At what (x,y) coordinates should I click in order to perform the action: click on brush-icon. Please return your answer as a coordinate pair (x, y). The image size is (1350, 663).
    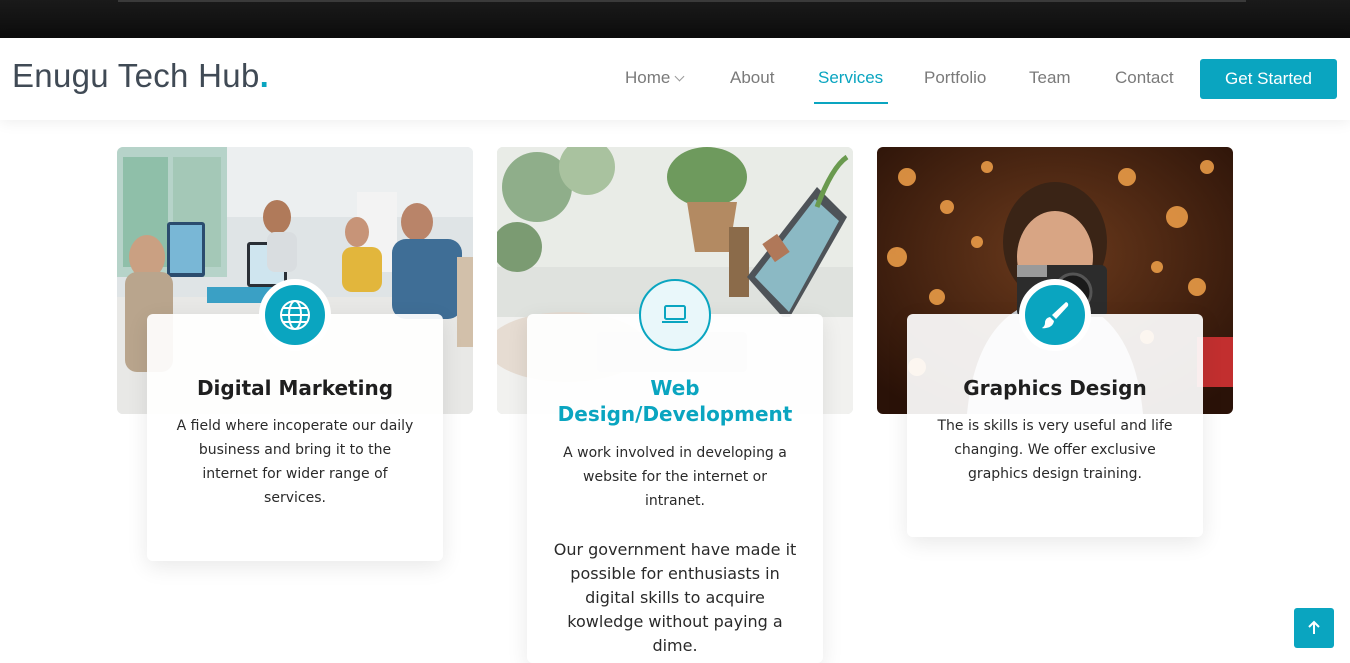
    Looking at the image, I should click on (1055, 315).